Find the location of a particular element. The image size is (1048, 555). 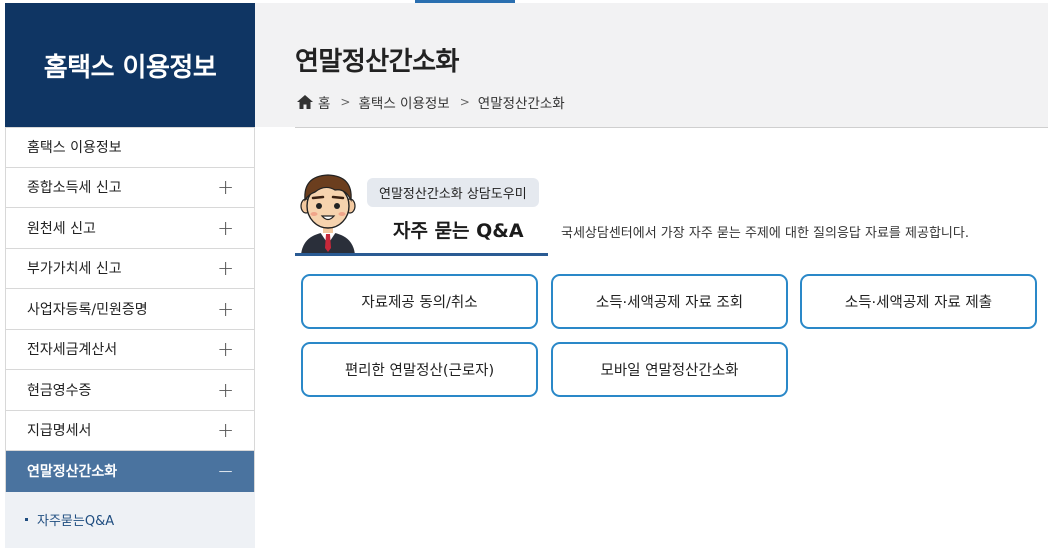

deduction-inquiry-button: 소득·세액공제 자료 조회 is located at coordinates (669, 301).